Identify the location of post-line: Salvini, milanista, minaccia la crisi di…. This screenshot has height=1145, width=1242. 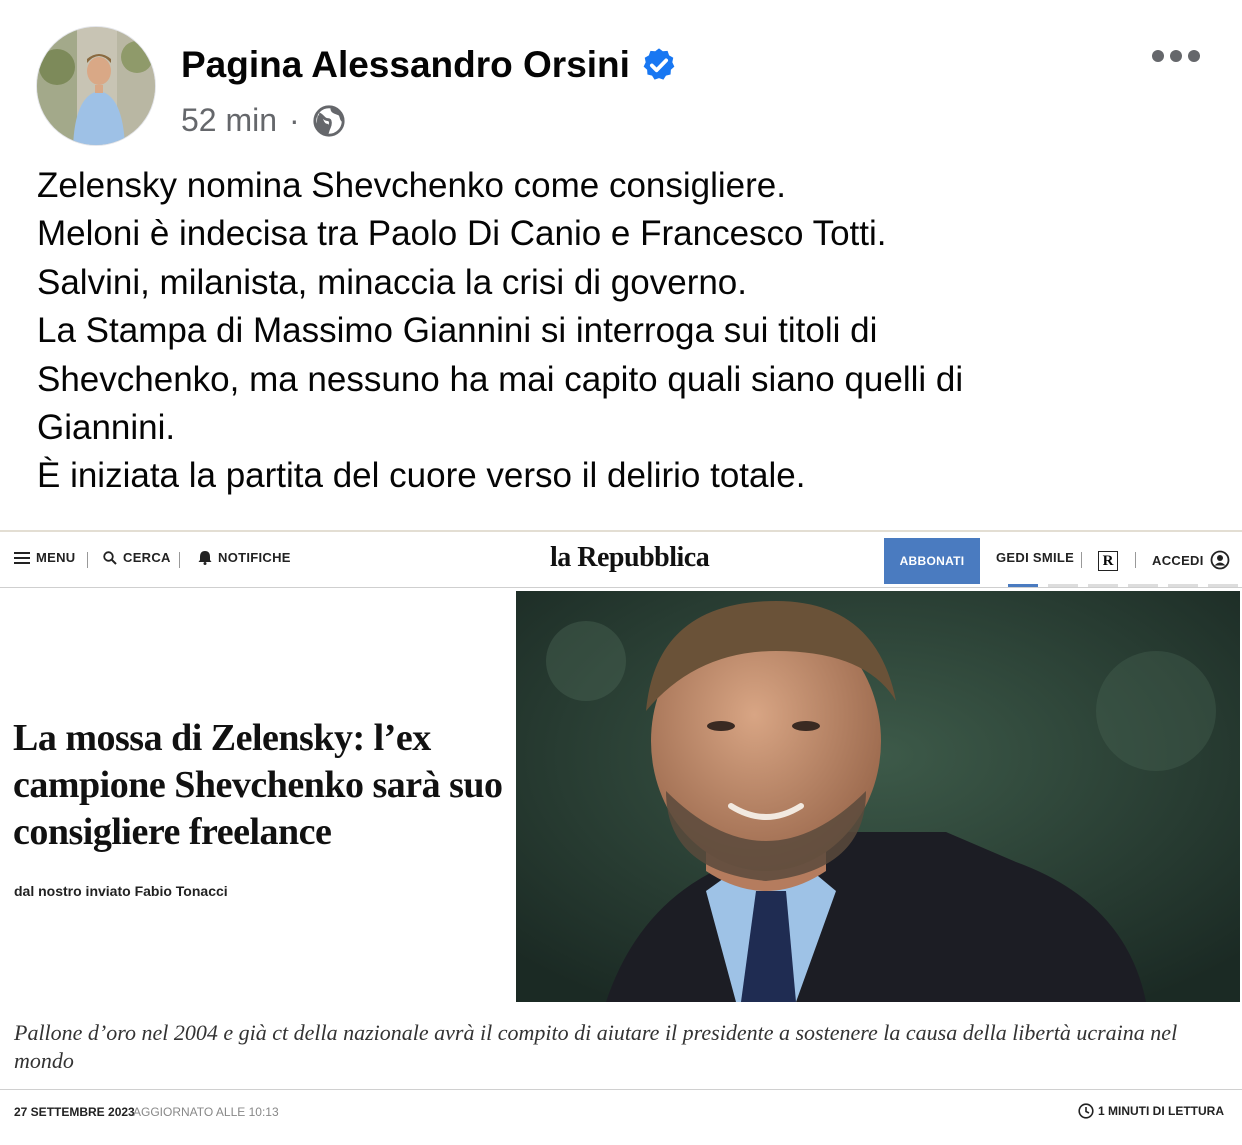
(392, 282).